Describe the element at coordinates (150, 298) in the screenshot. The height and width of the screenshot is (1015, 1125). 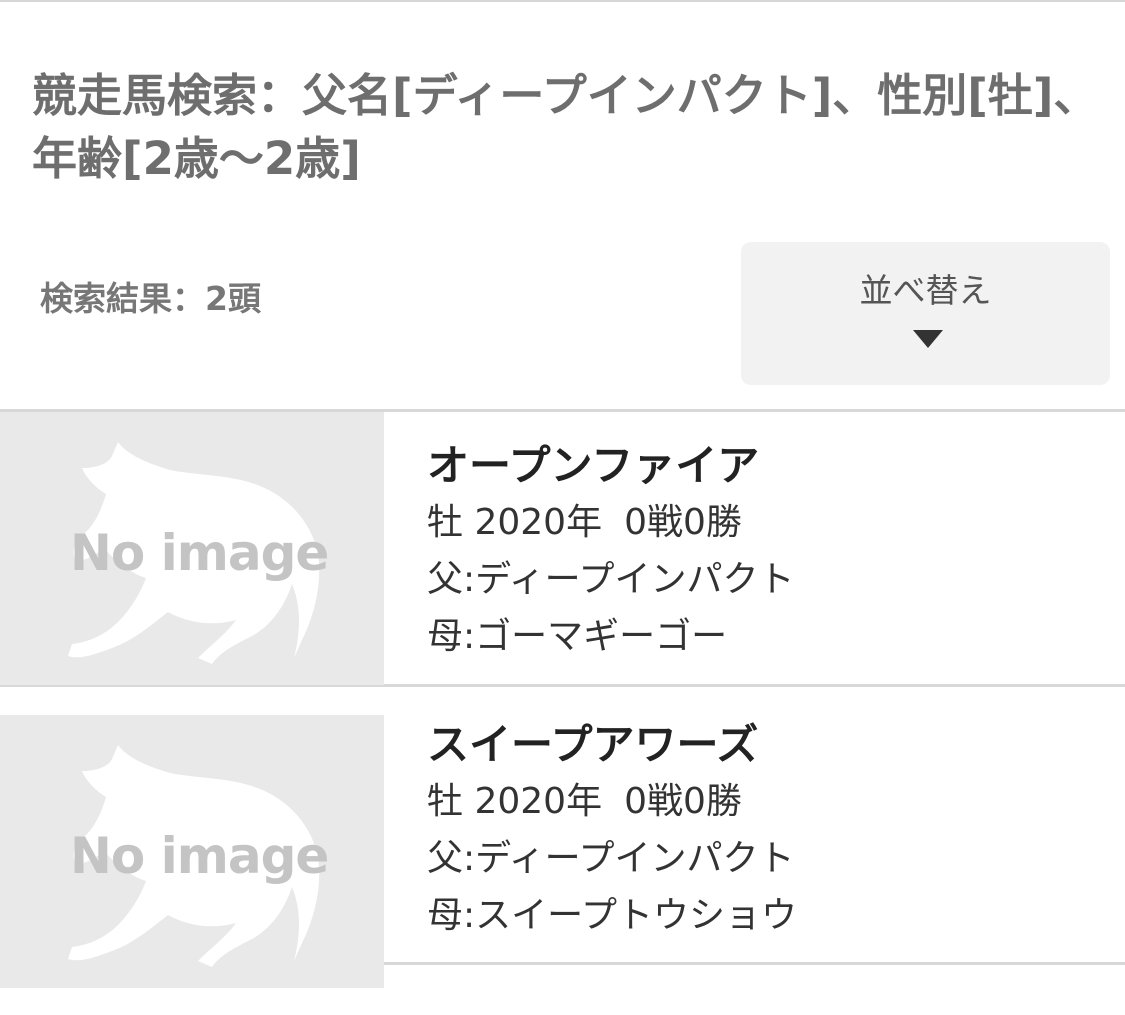
I see `result-count: 検索結果：2頭` at that location.